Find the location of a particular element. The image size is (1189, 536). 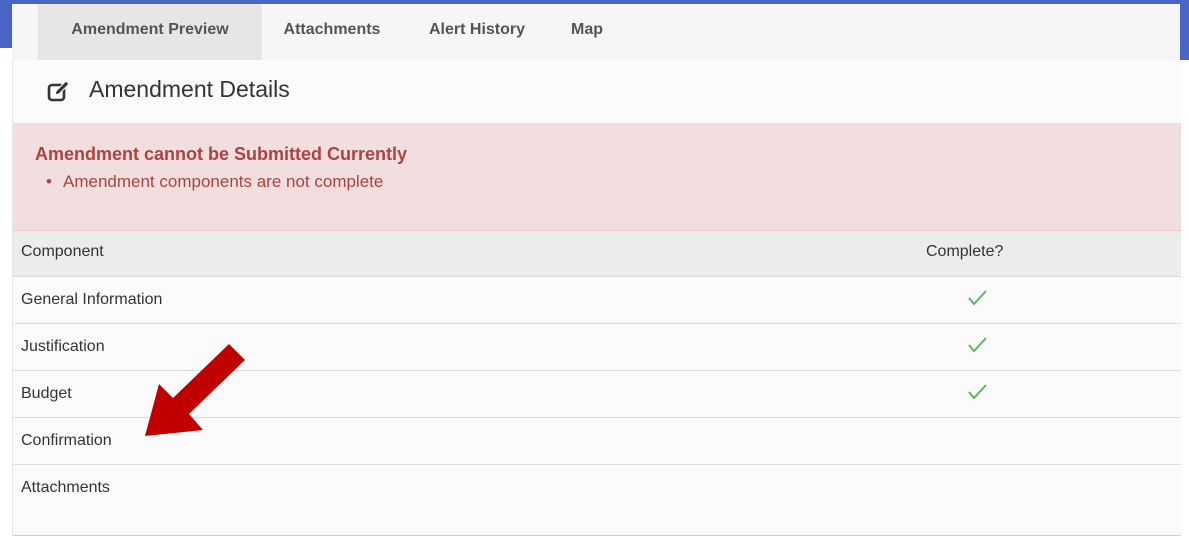

section-title: Amendment Details is located at coordinates (189, 89).